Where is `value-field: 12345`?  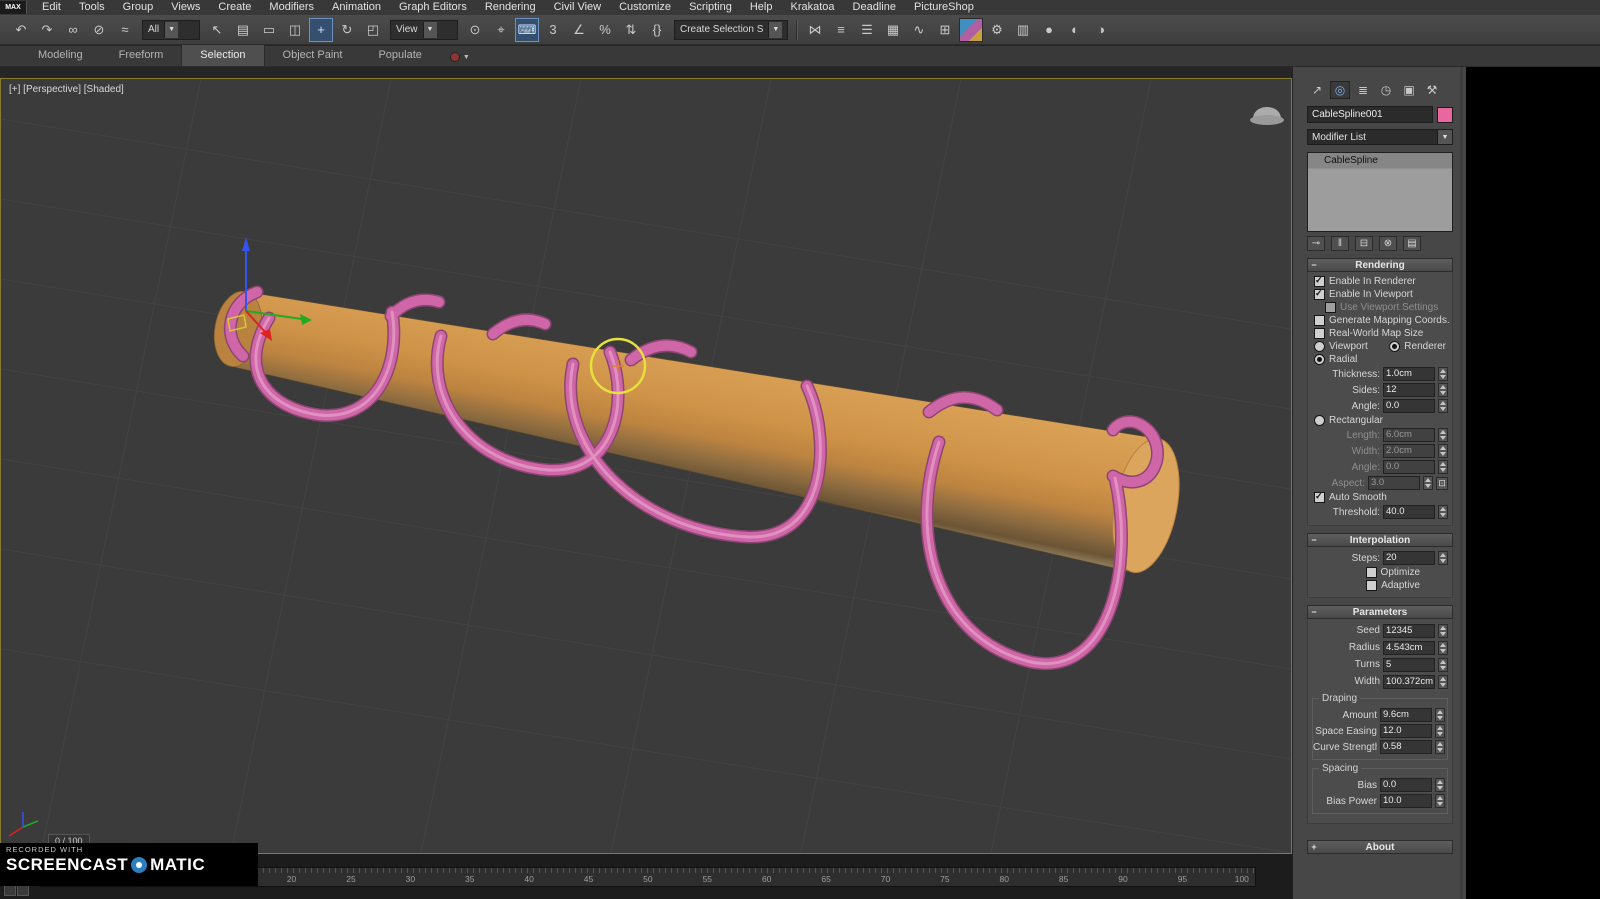
value-field: 12345 is located at coordinates (1409, 630).